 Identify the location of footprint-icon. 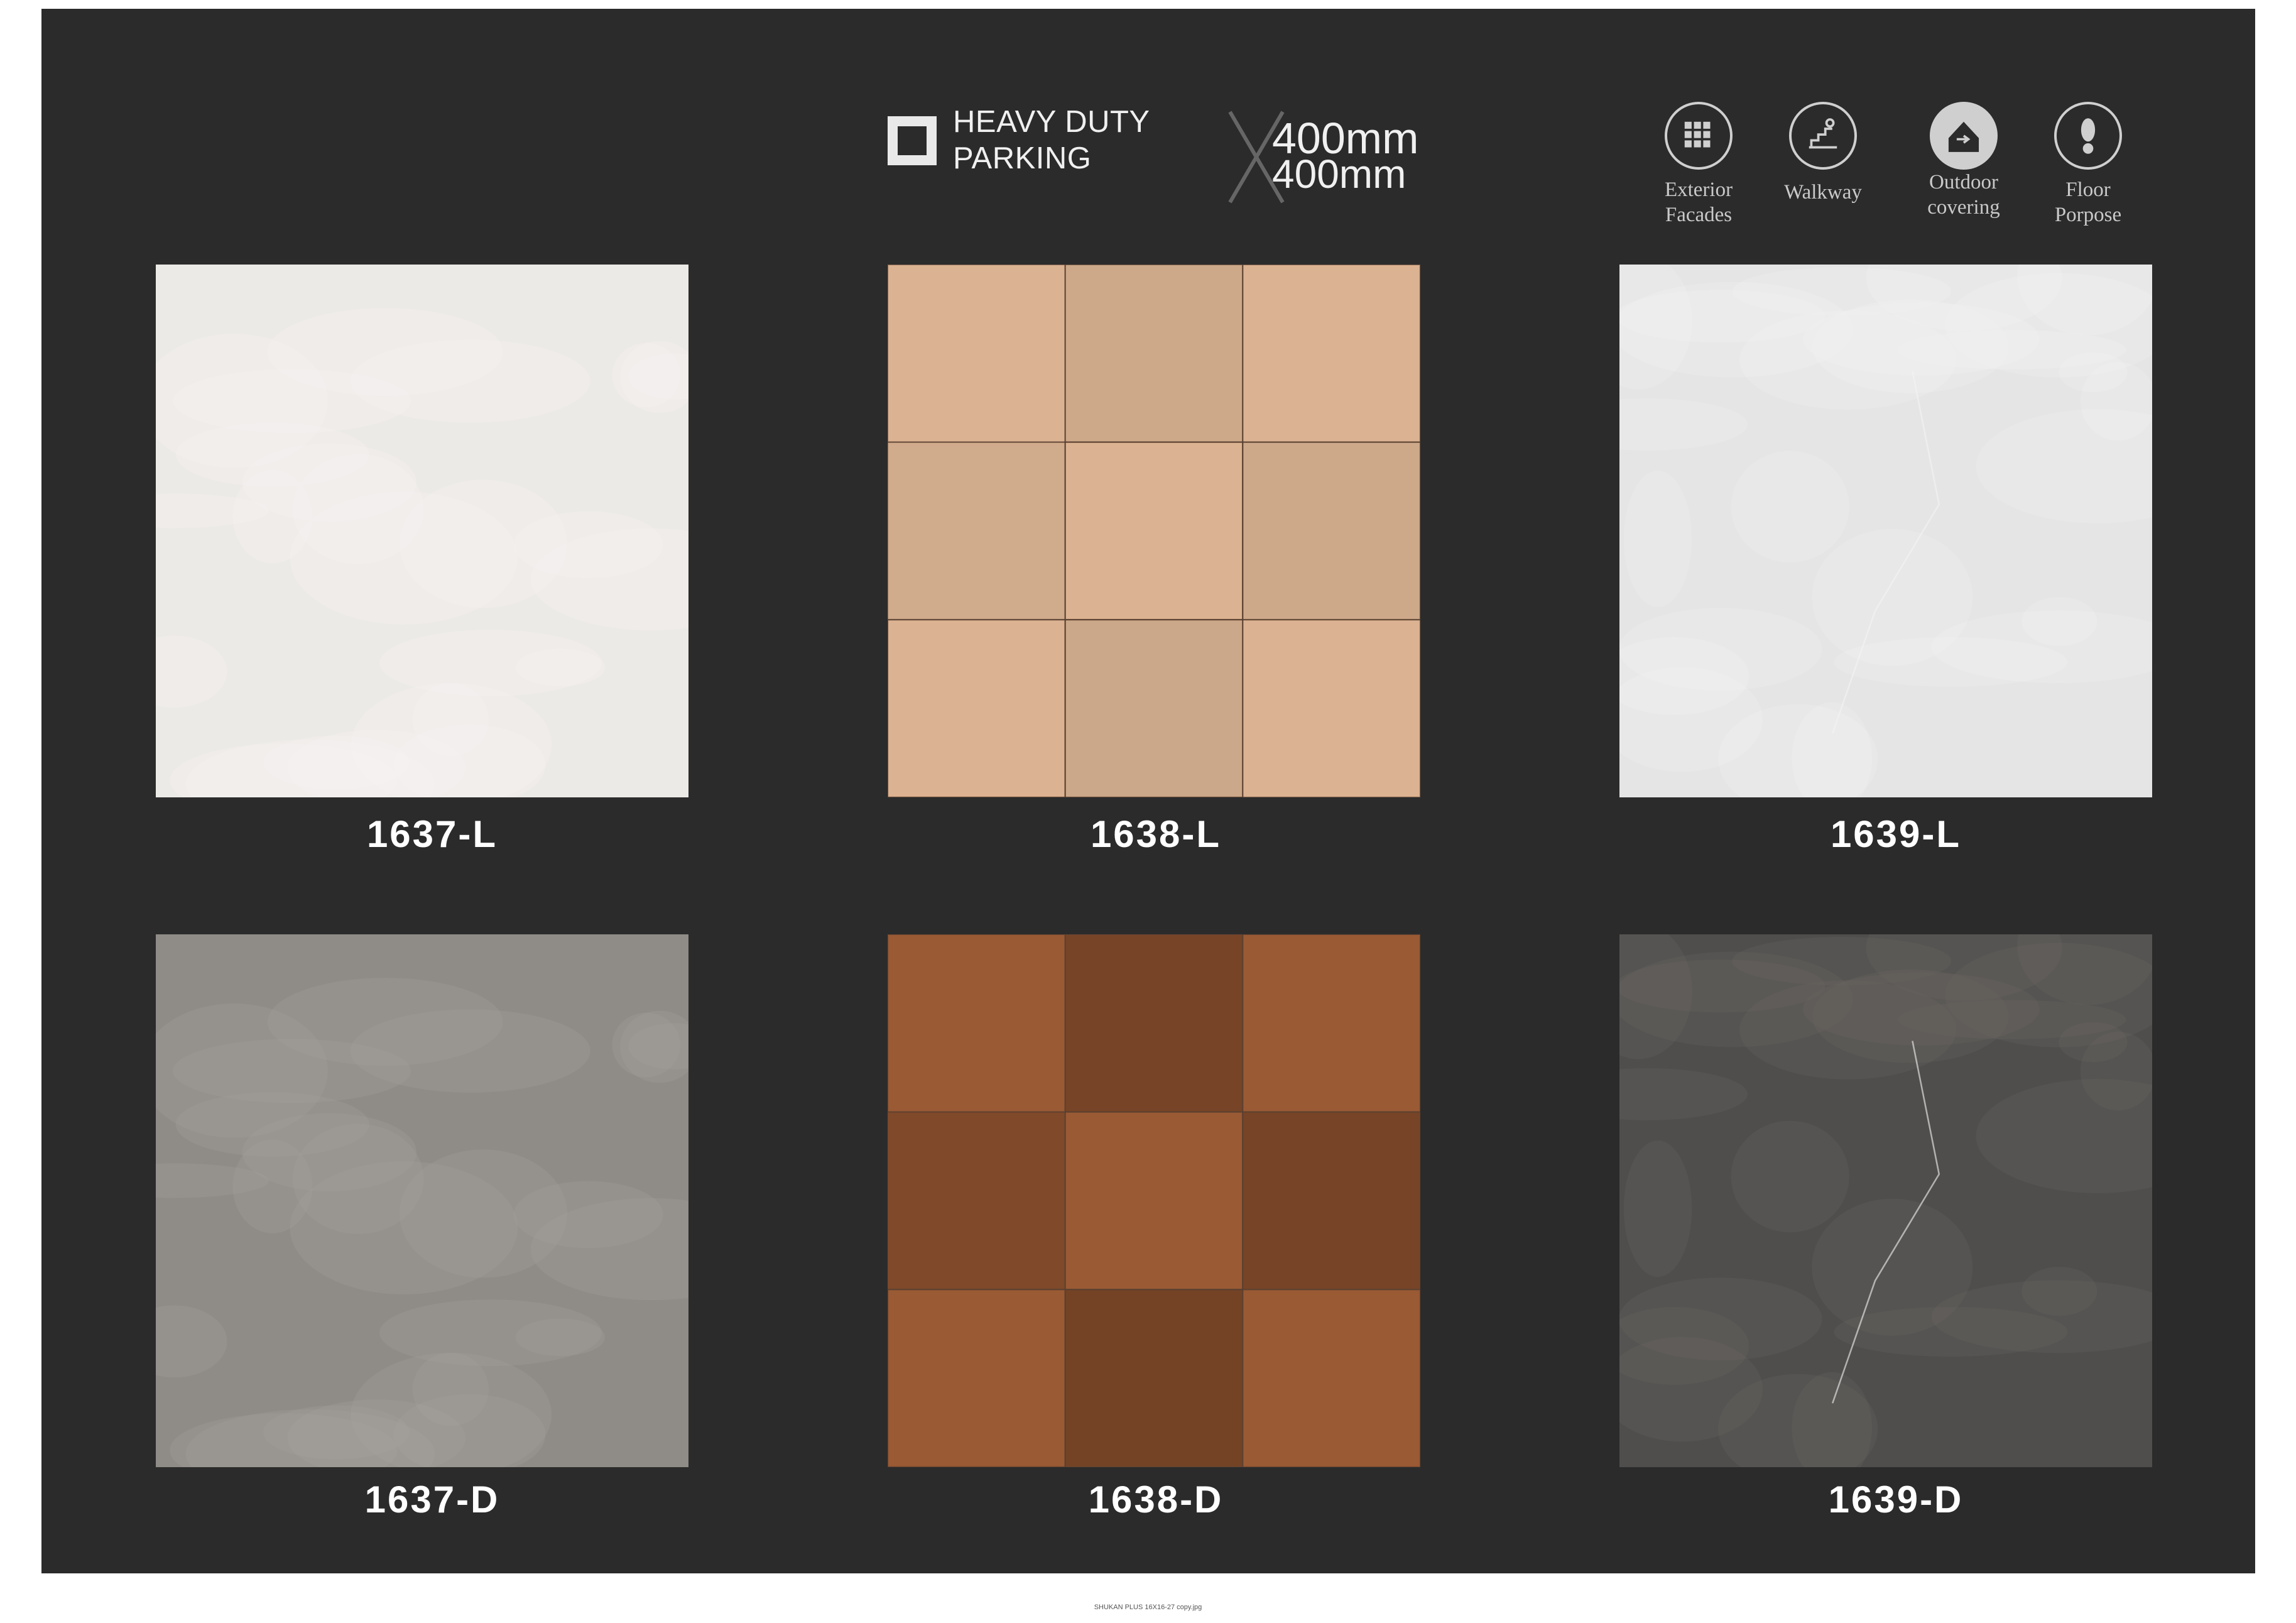
(2088, 136).